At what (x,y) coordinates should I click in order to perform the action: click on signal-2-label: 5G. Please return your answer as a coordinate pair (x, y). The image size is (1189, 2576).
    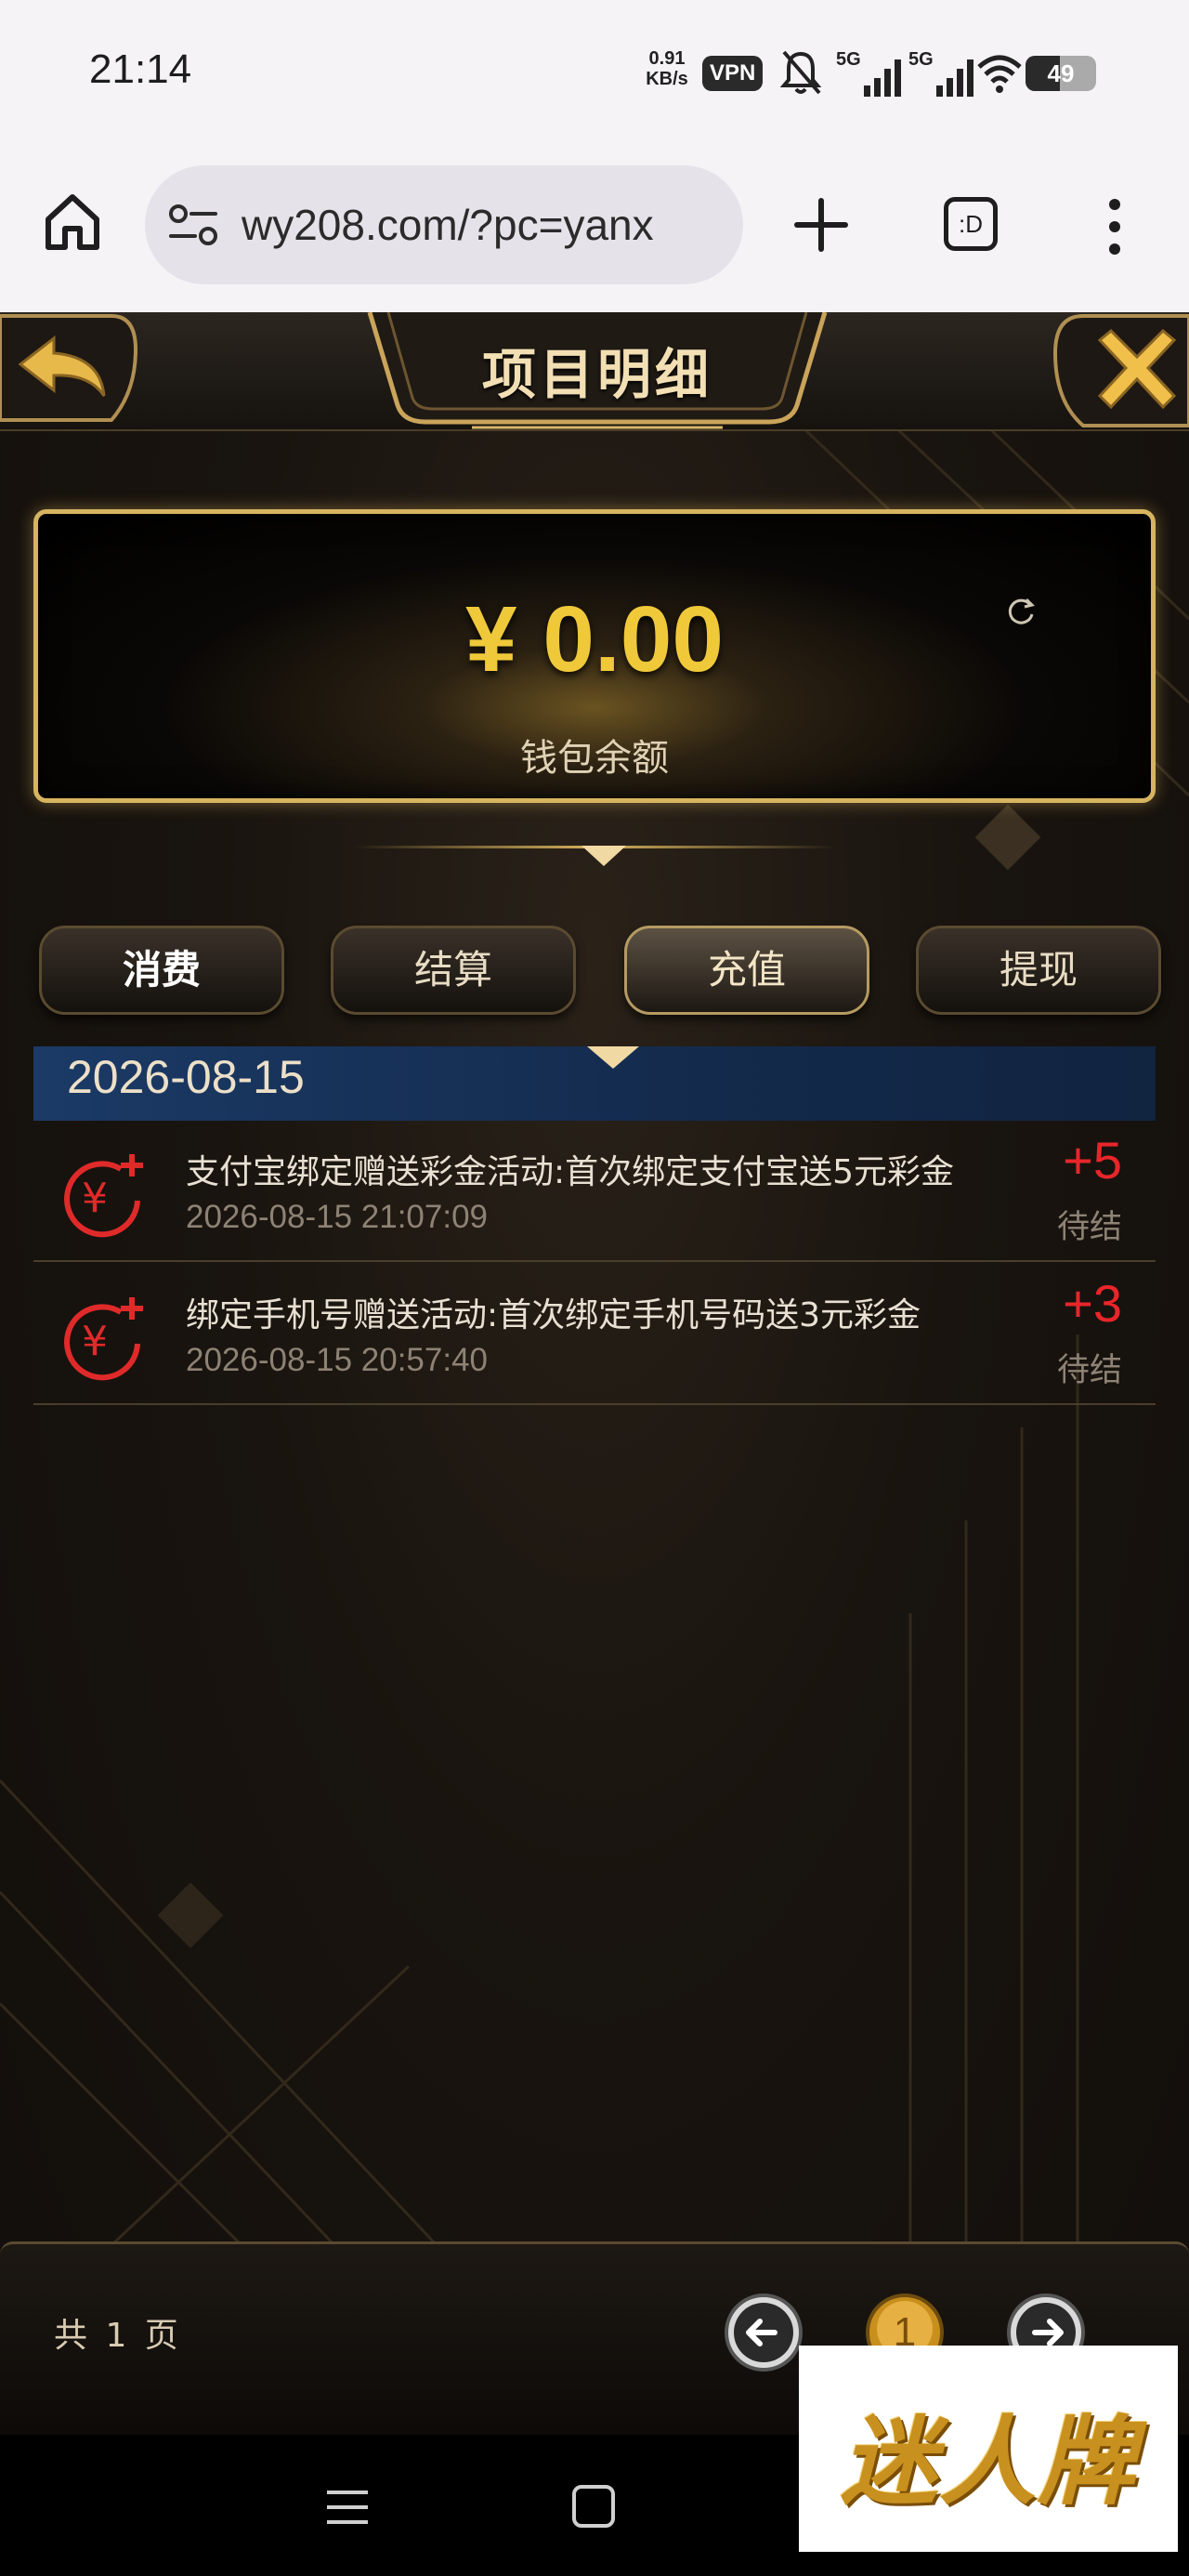
    Looking at the image, I should click on (921, 59).